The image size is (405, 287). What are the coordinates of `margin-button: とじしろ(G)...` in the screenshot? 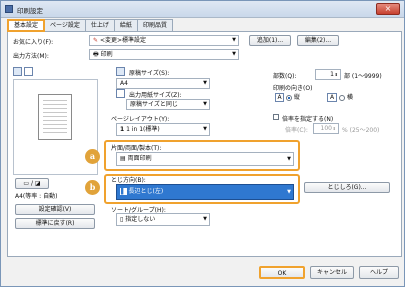 It's located at (347, 187).